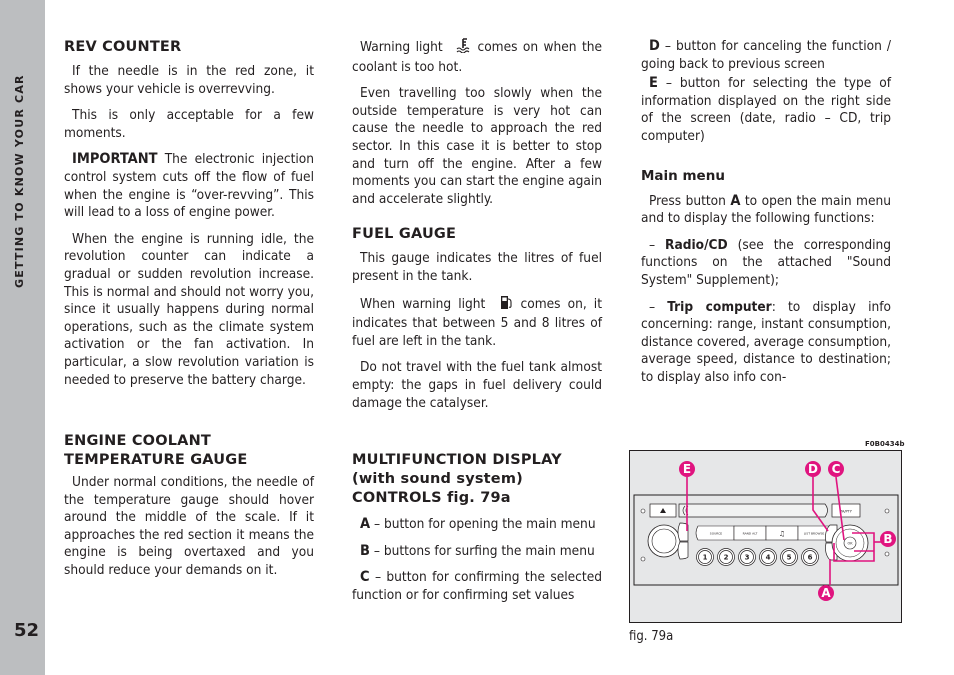  What do you see at coordinates (115, 159) in the screenshot?
I see `important-label: IMPORTANT` at bounding box center [115, 159].